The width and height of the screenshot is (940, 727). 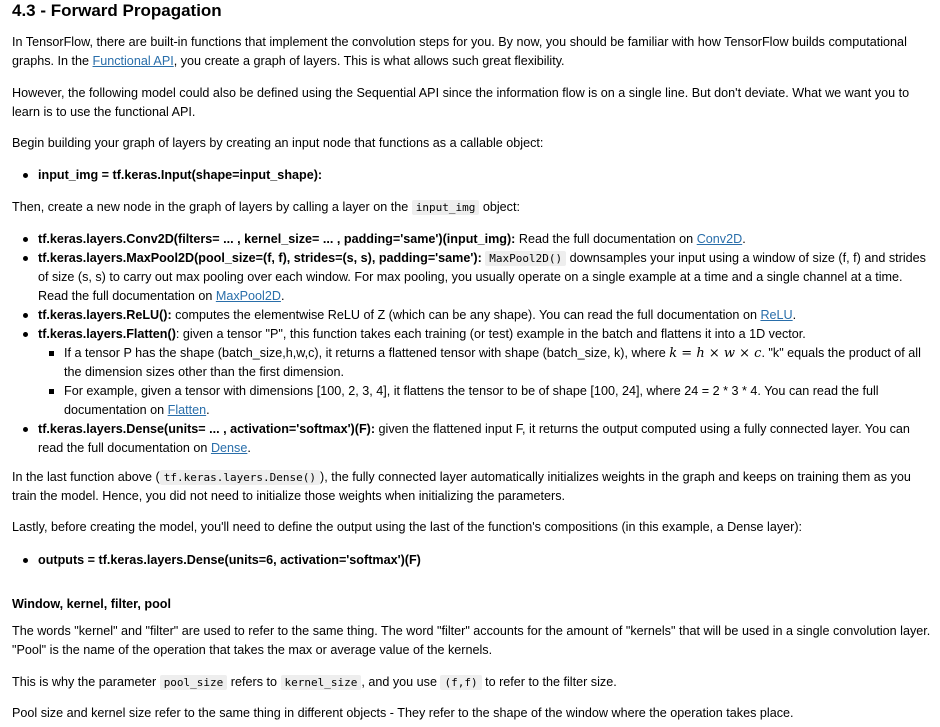 I want to click on maxpool2d-link: MaxPool2D, so click(x=248, y=296).